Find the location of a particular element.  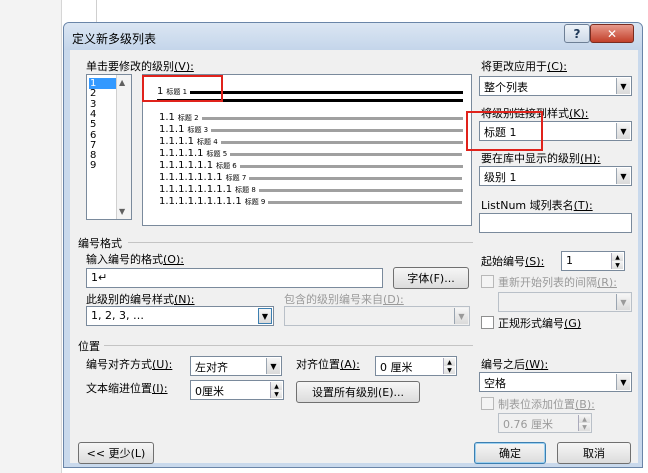

preview-heading-text: 标题 7 is located at coordinates (236, 178).